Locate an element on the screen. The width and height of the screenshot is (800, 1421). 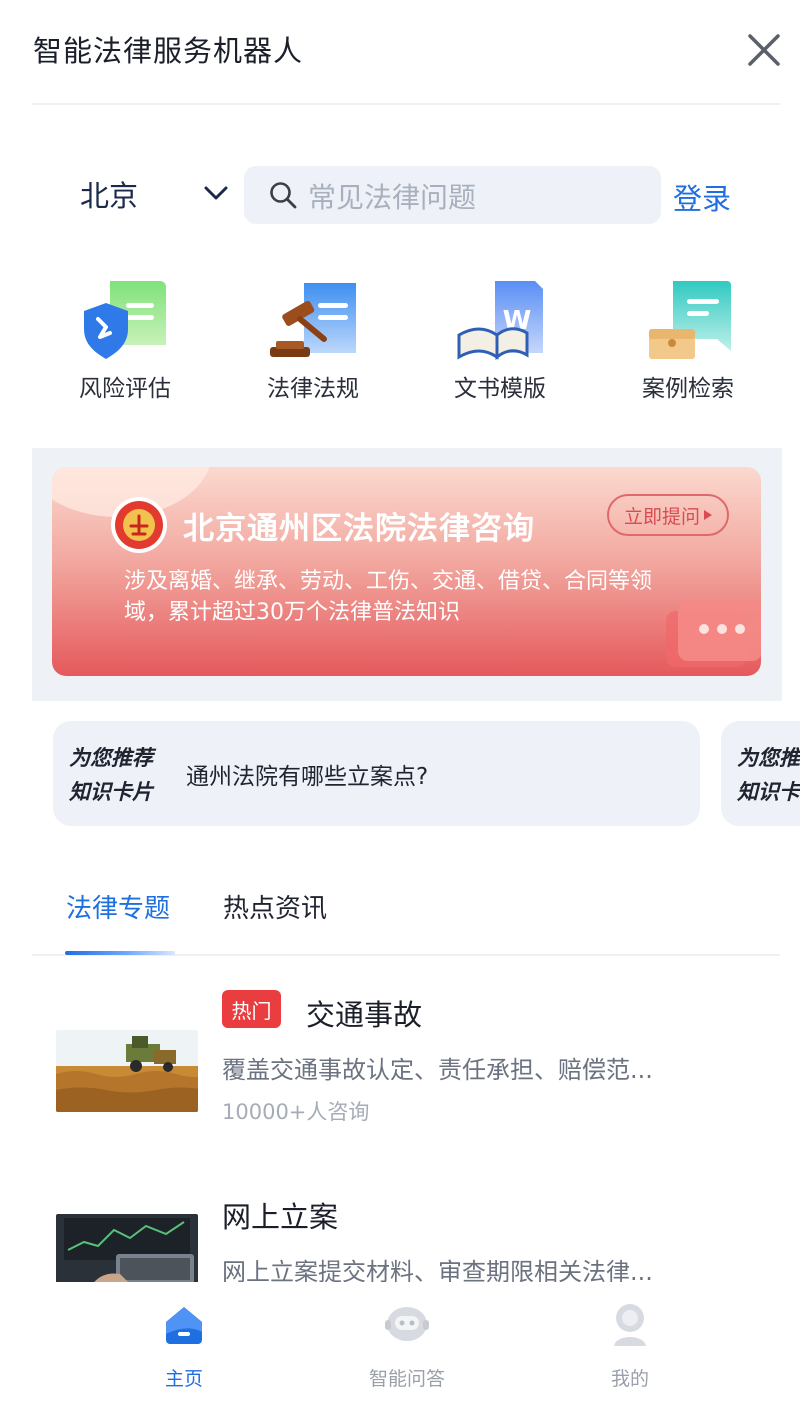
ask-now-label: 立即提问 is located at coordinates (661, 516).